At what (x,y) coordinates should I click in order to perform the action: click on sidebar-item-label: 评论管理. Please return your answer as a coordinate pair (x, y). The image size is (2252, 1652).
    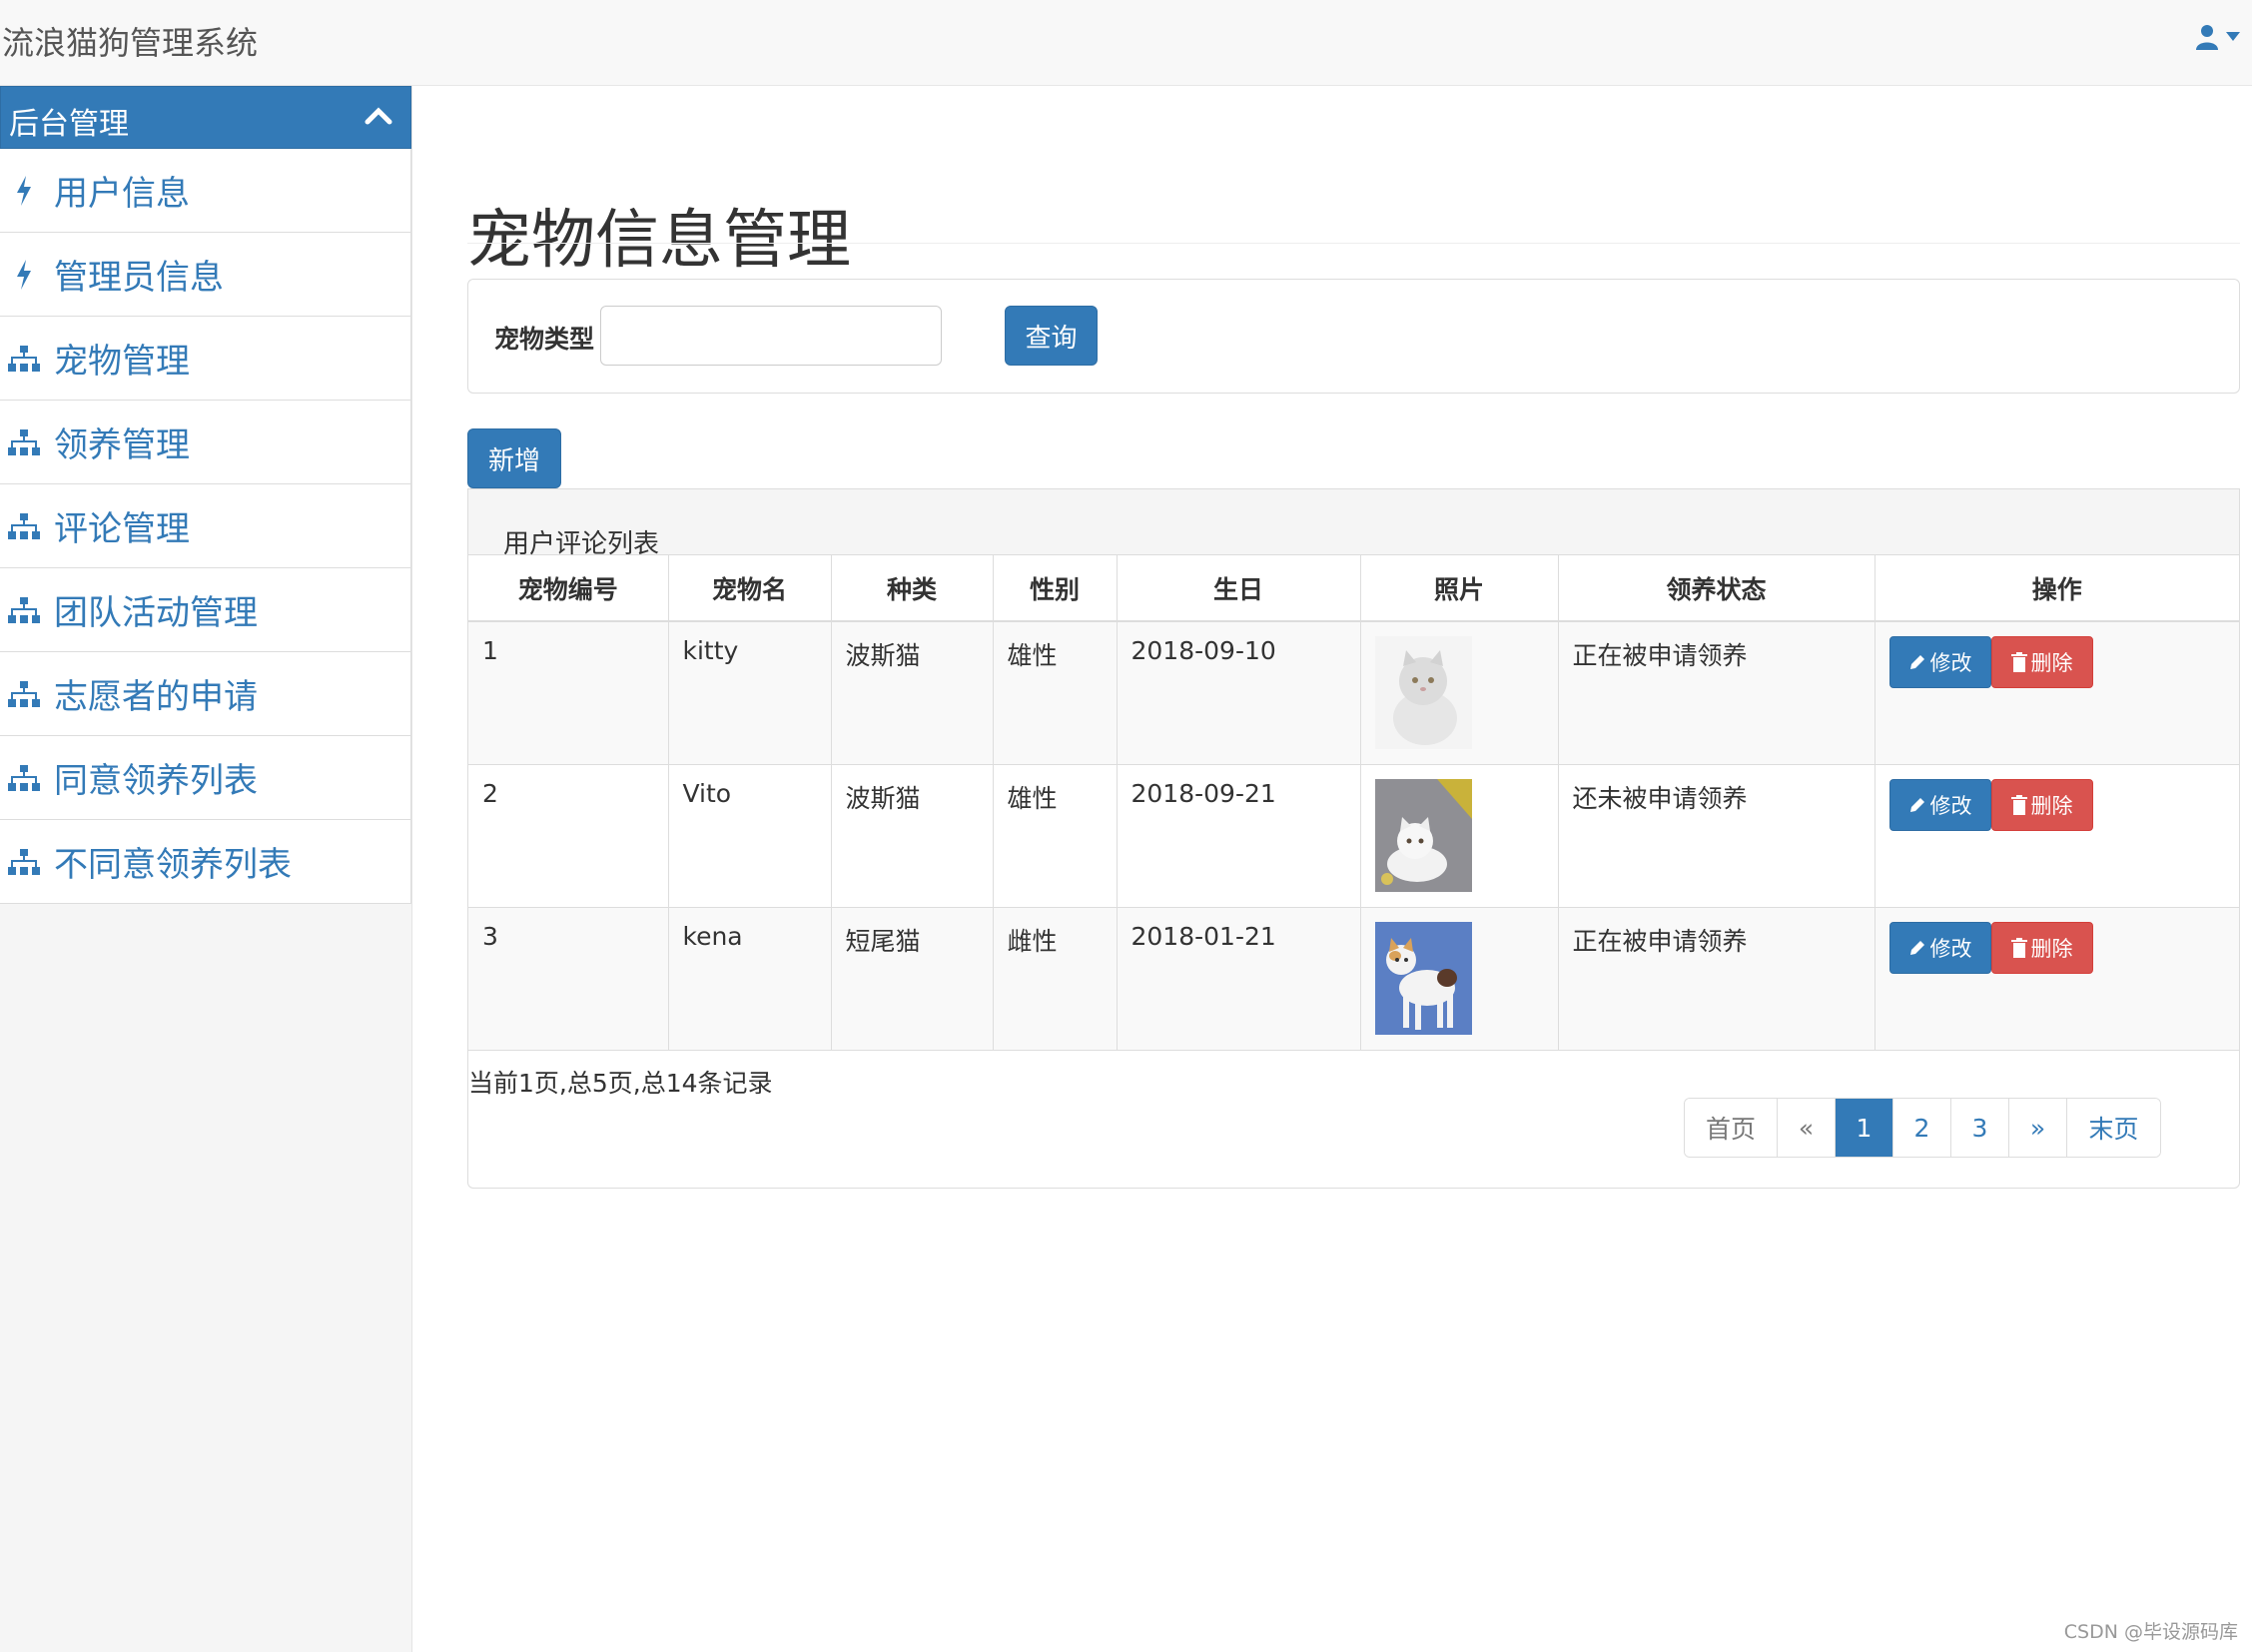
    Looking at the image, I should click on (122, 529).